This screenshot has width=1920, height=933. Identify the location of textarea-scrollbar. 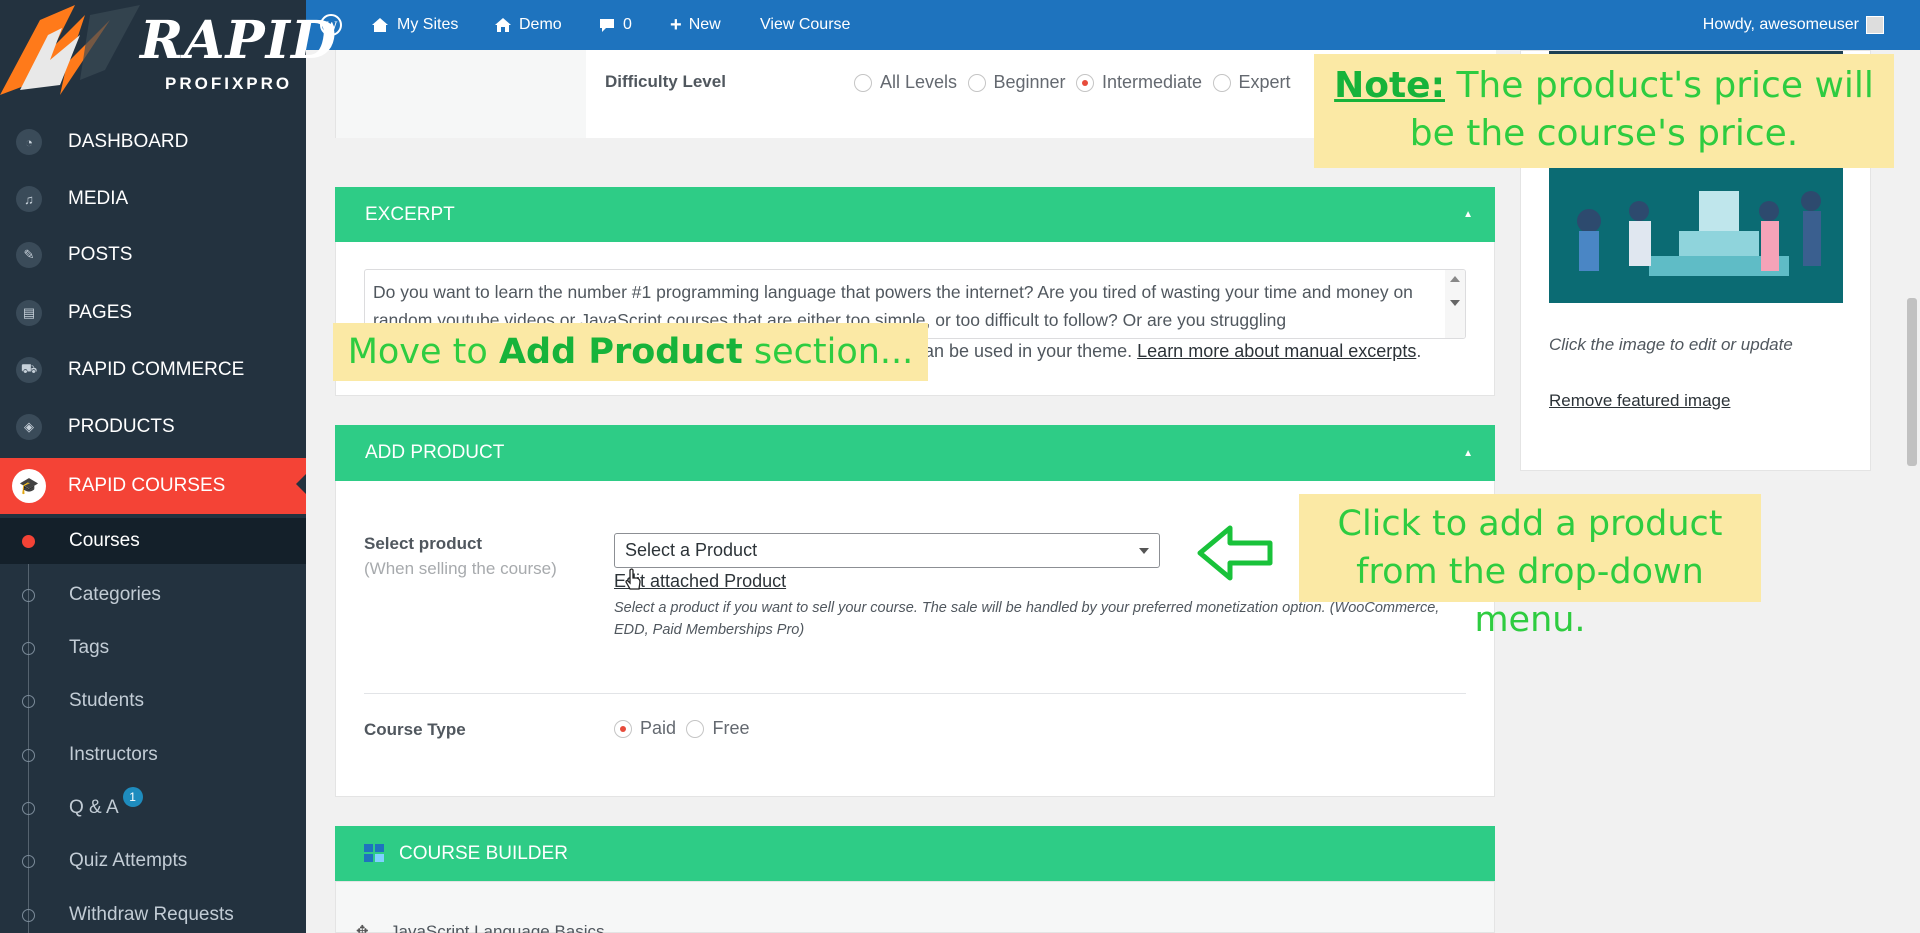
(1455, 304).